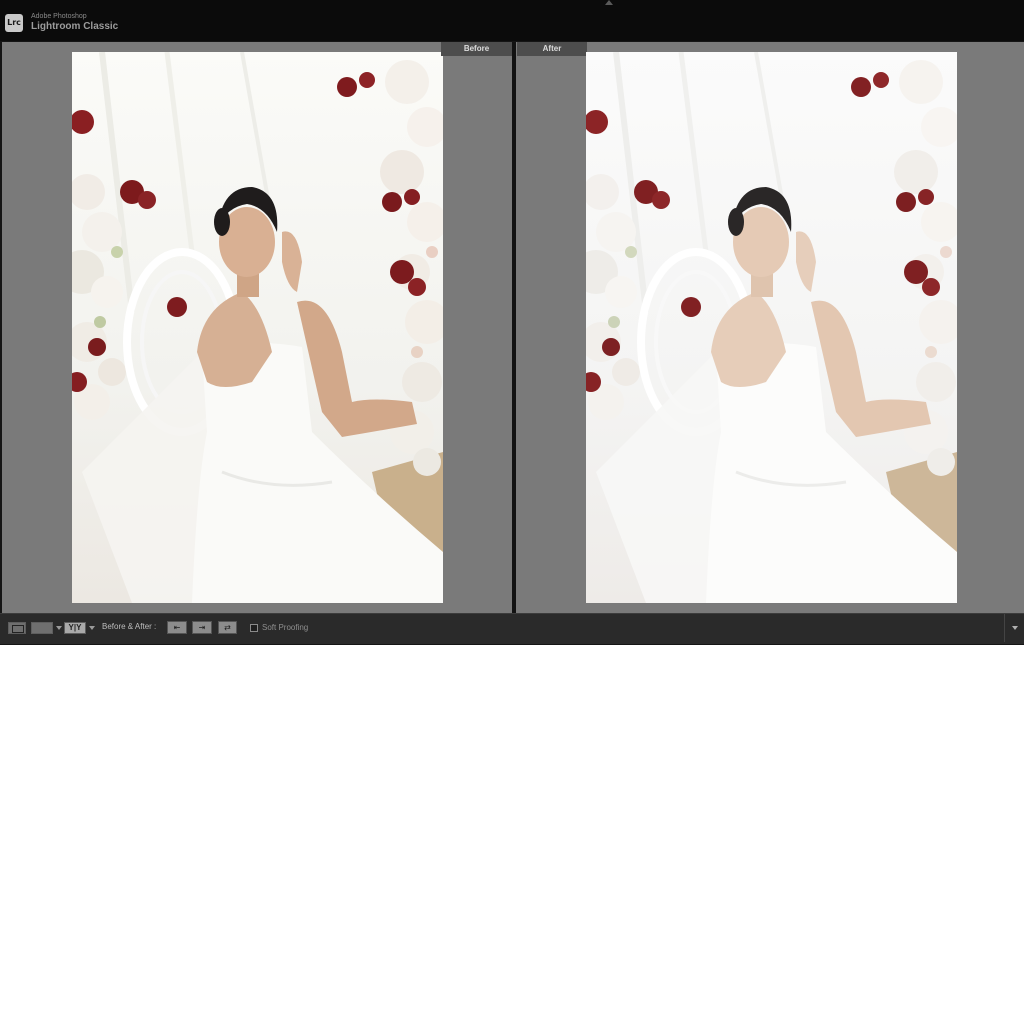 Image resolution: width=1024 pixels, height=1024 pixels. What do you see at coordinates (202, 627) in the screenshot?
I see `copy-settings-reverse-icon: ⇥` at bounding box center [202, 627].